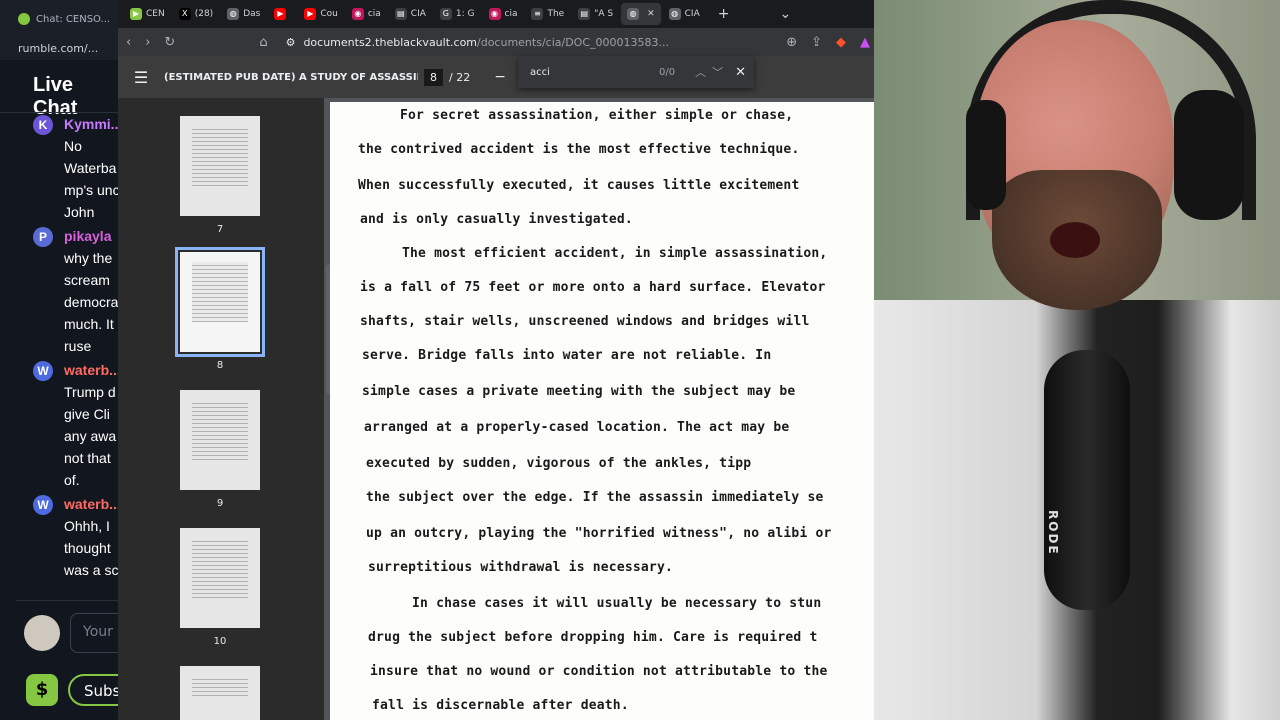 The image size is (1280, 720). What do you see at coordinates (196, 14) in the screenshot?
I see `browser-tab: X (28)` at bounding box center [196, 14].